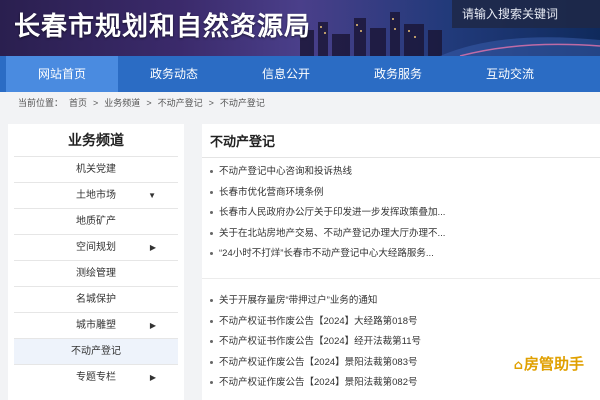  I want to click on watermark-logo: ⌂房管助手, so click(548, 364).